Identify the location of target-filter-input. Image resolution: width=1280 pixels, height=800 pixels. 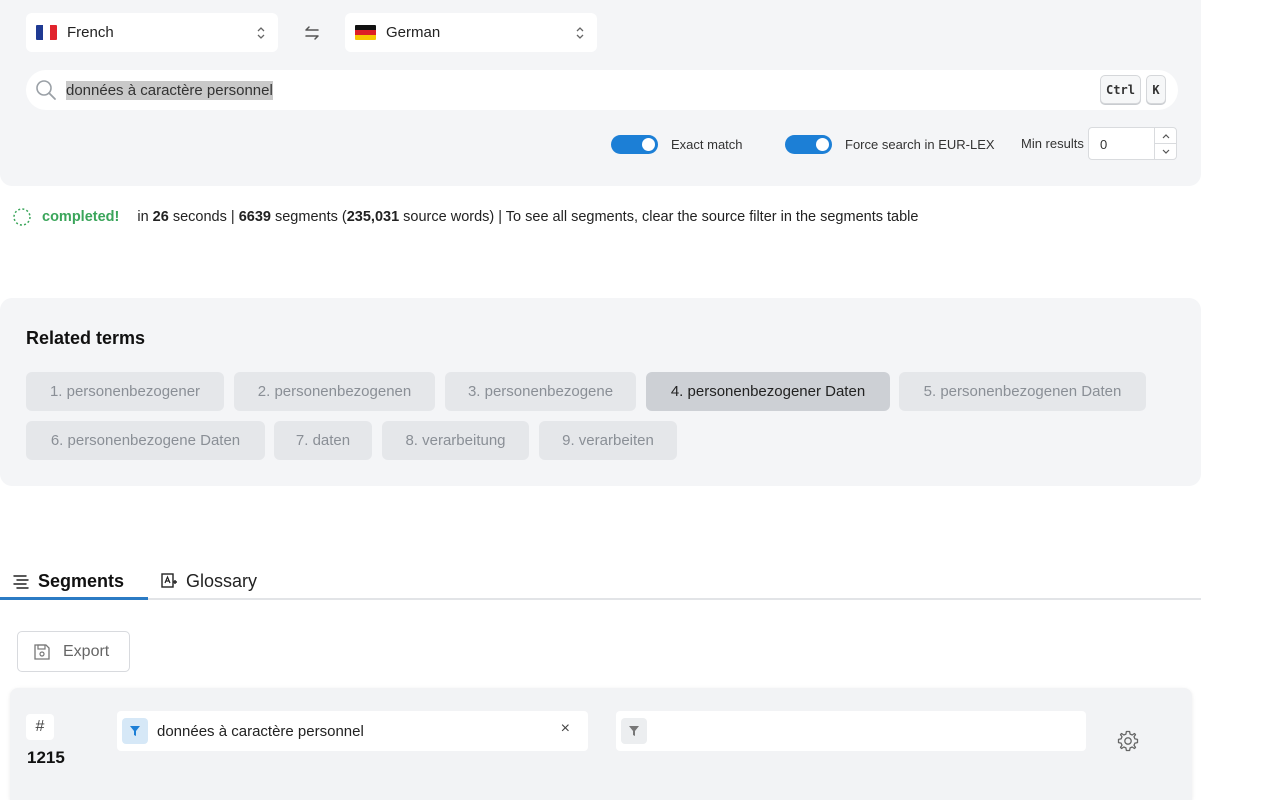
(851, 731).